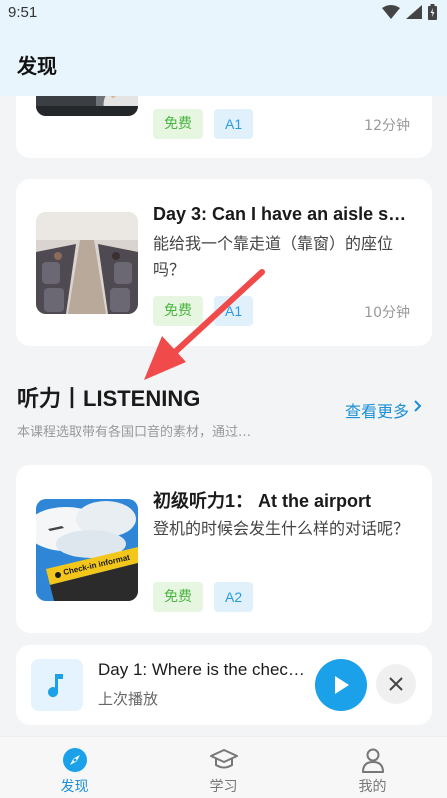  I want to click on app-header: 发现, so click(223, 62).